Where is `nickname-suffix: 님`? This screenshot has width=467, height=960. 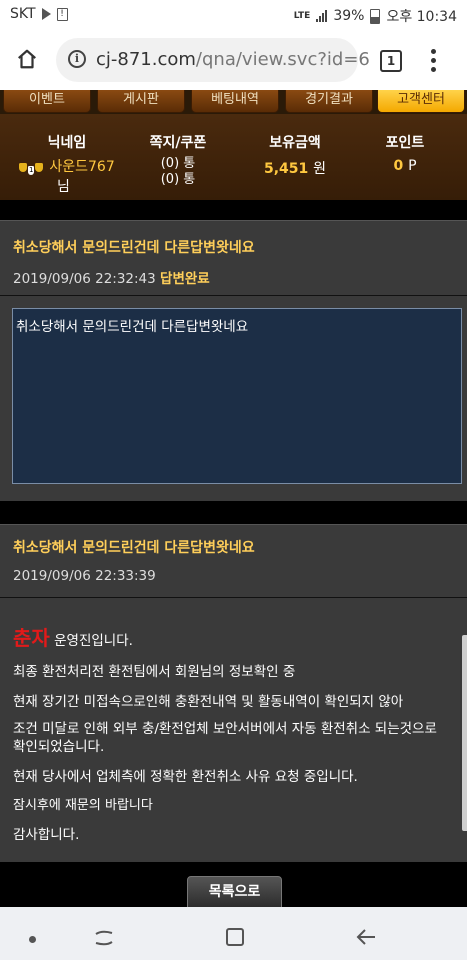 nickname-suffix: 님 is located at coordinates (63, 187).